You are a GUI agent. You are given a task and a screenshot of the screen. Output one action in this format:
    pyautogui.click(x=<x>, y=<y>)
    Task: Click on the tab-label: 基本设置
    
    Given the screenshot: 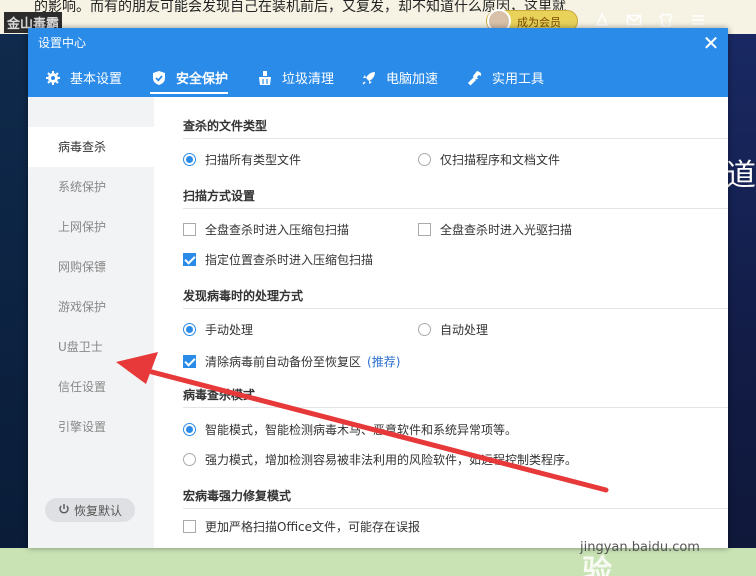 What is the action you would take?
    pyautogui.click(x=96, y=79)
    